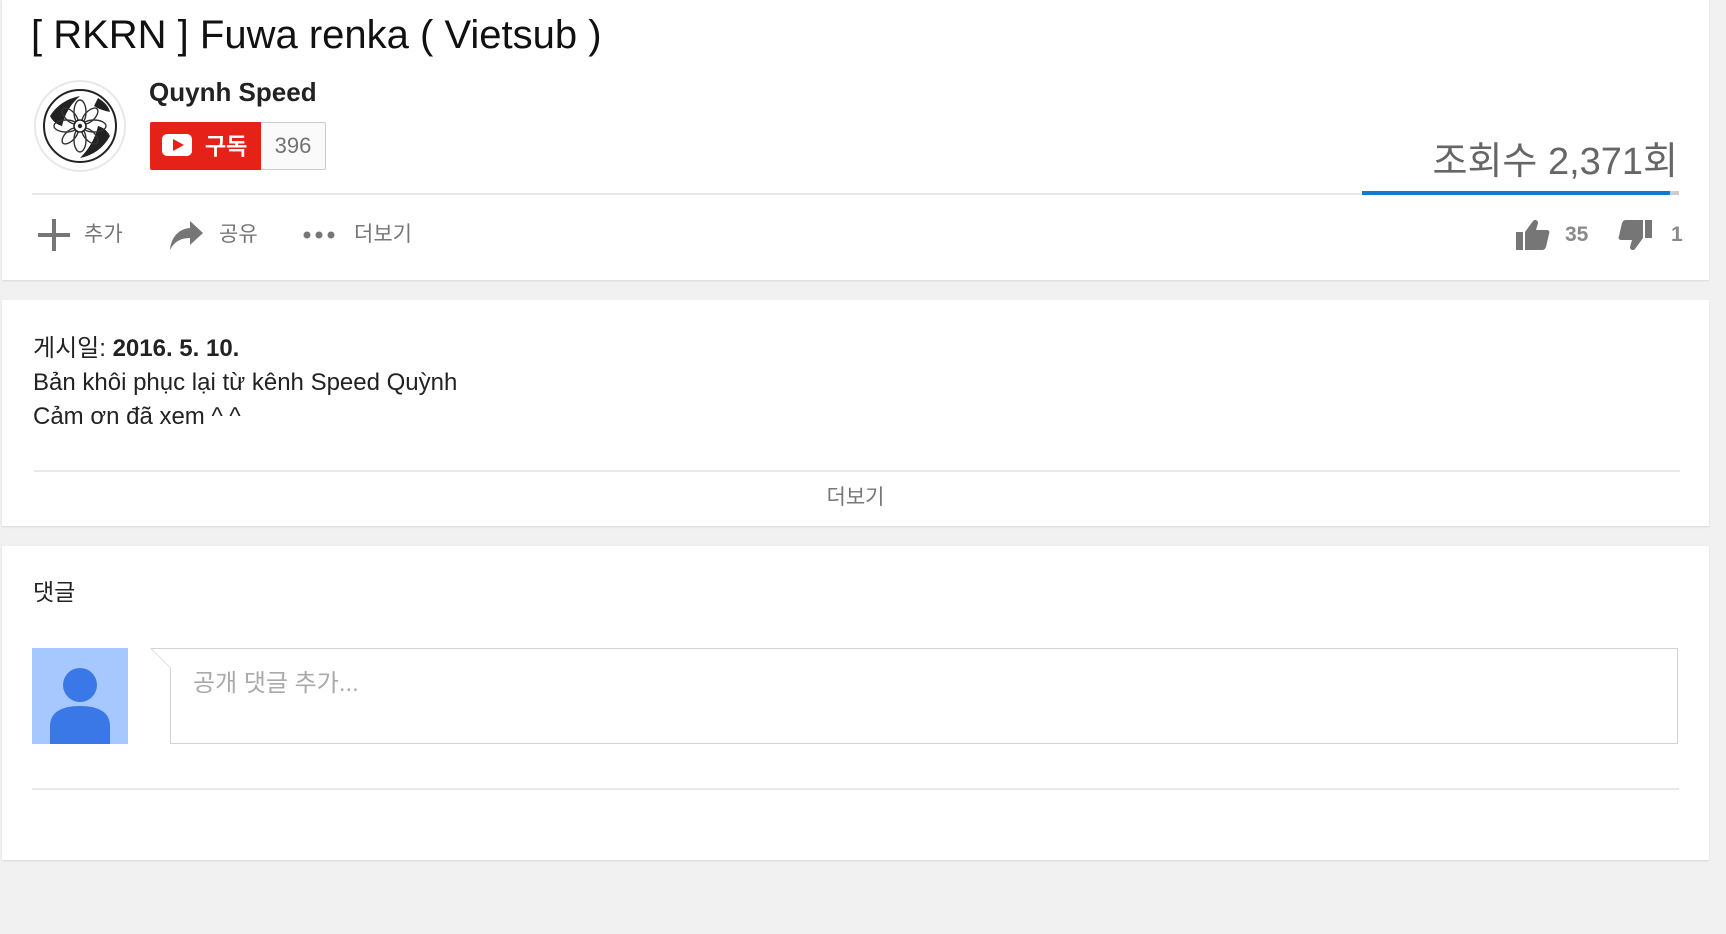 This screenshot has height=934, width=1726. I want to click on comments-title: 댓글, so click(54, 592).